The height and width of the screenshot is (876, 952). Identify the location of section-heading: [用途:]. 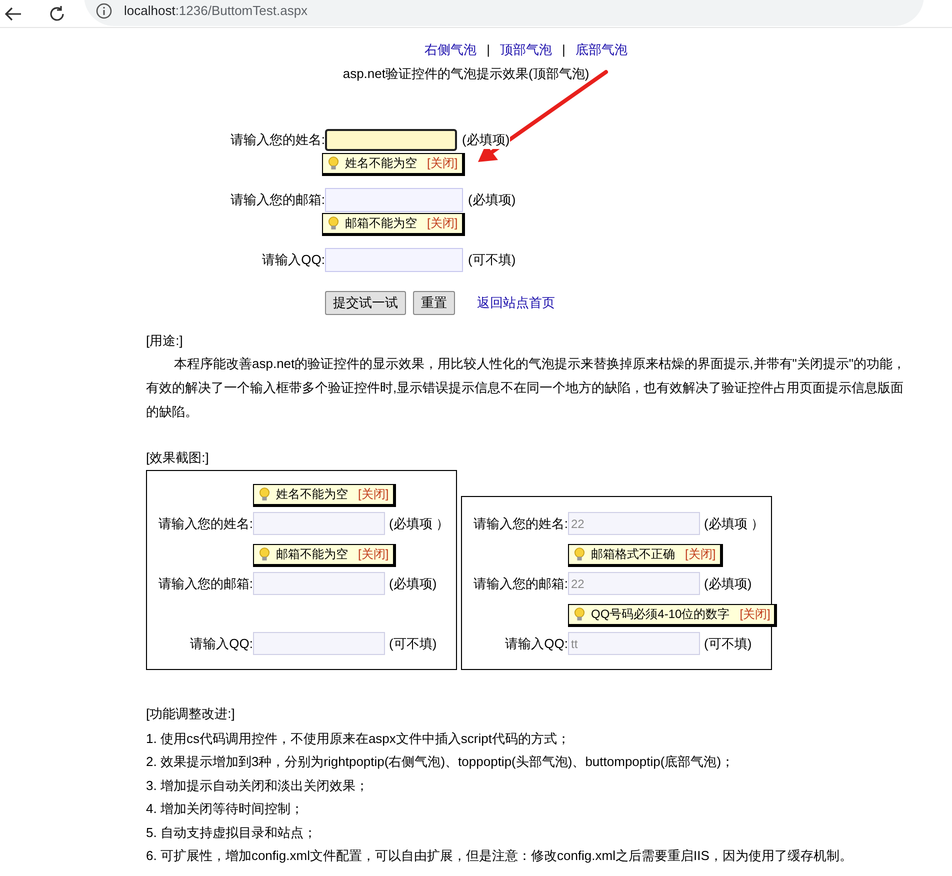
(164, 340).